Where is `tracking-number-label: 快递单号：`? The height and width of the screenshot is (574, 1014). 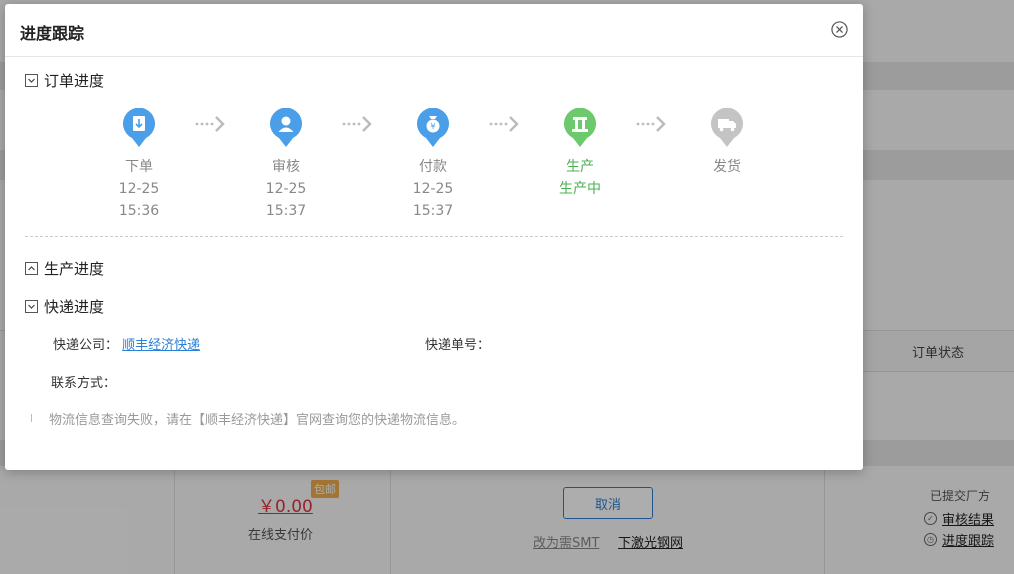 tracking-number-label: 快递单号： is located at coordinates (458, 345).